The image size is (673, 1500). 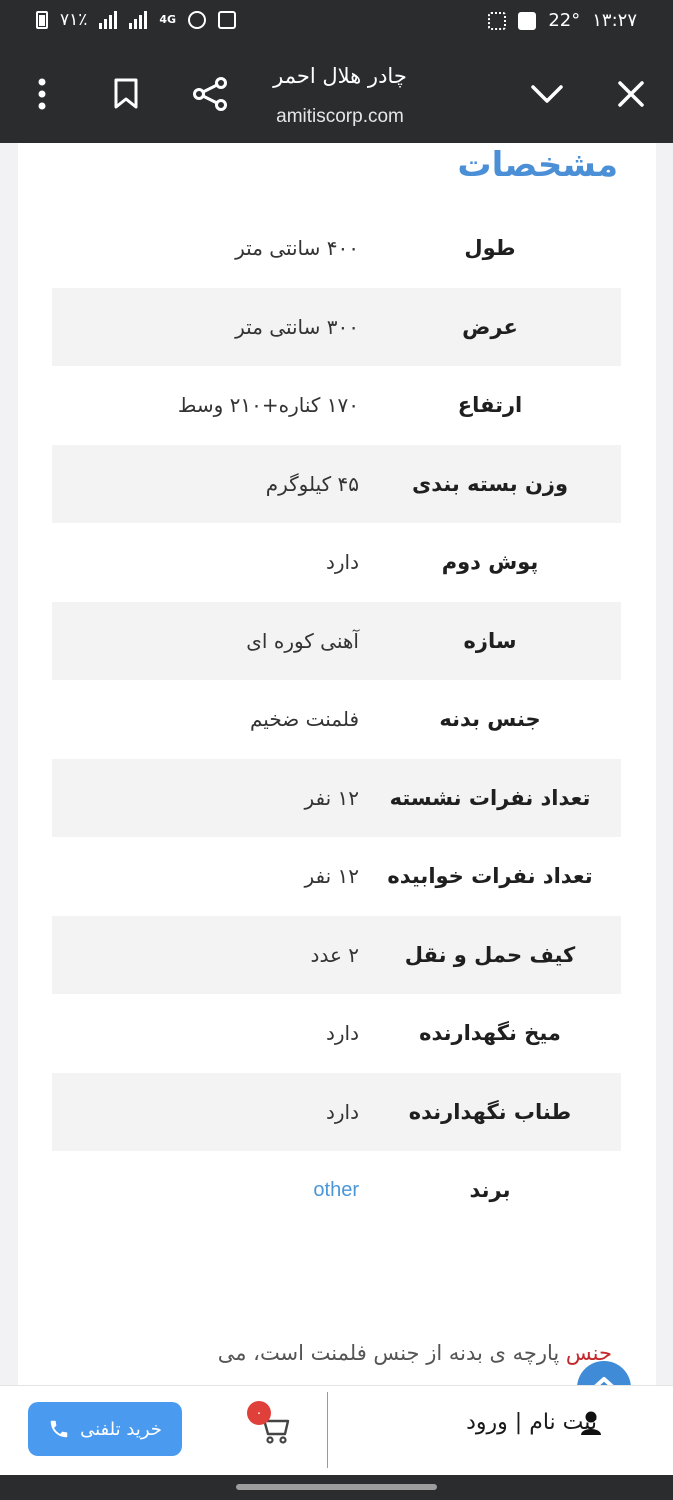 What do you see at coordinates (490, 640) in the screenshot?
I see `spec-key: سازه` at bounding box center [490, 640].